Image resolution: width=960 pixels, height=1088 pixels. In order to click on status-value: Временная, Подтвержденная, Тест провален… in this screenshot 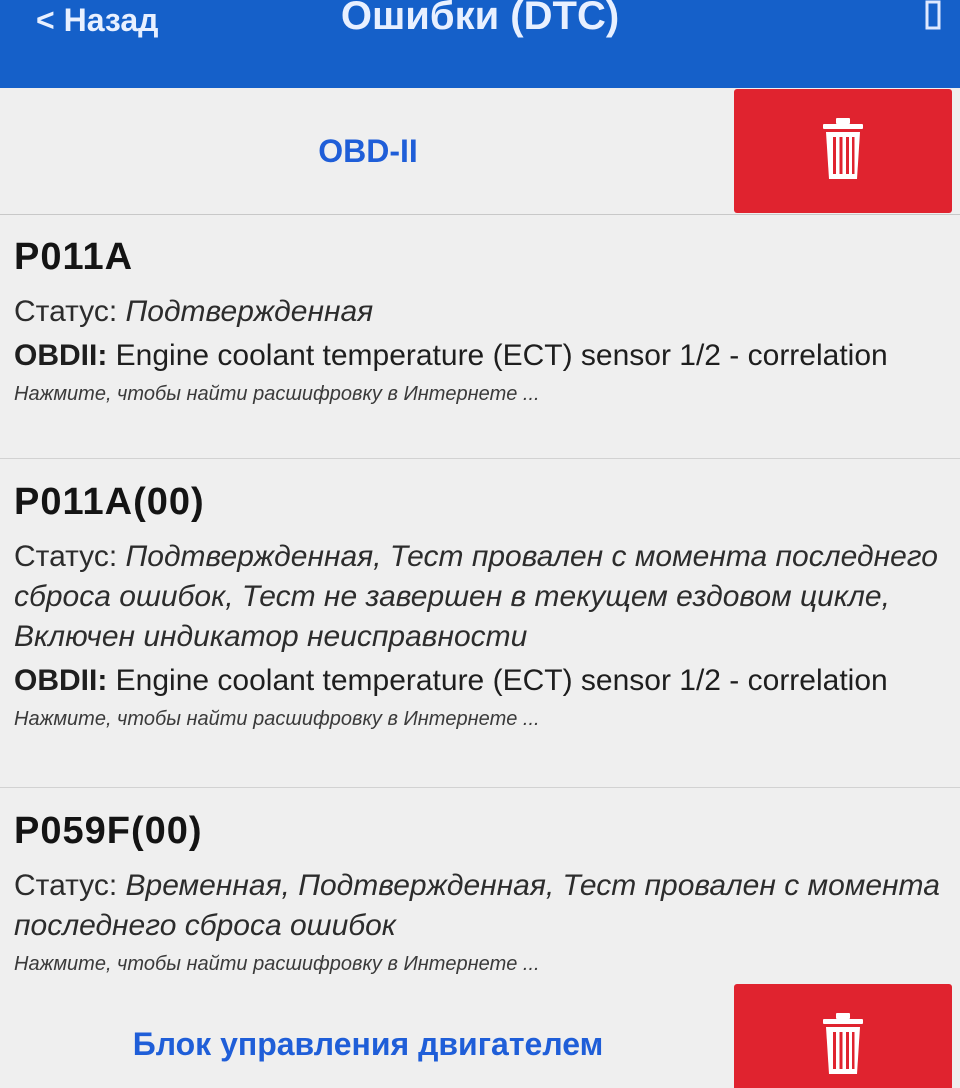, I will do `click(477, 905)`.